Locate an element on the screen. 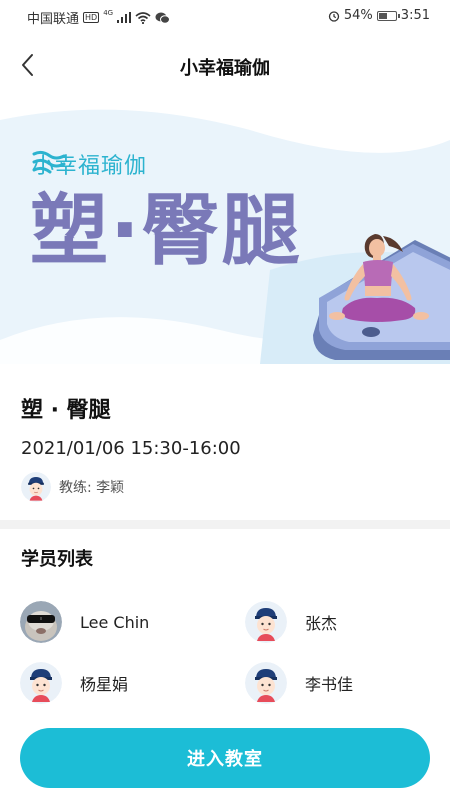 Image resolution: width=450 pixels, height=800 pixels. battery-percent: 54% is located at coordinates (358, 15).